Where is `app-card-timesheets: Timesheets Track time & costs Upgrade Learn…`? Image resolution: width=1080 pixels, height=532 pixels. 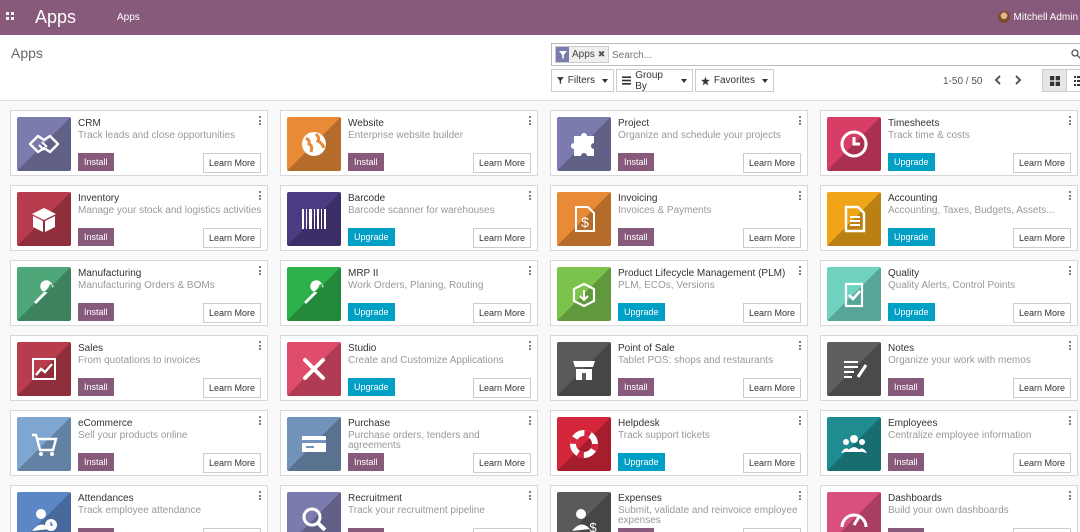
app-card-timesheets: Timesheets Track time & costs Upgrade Learn… is located at coordinates (949, 143).